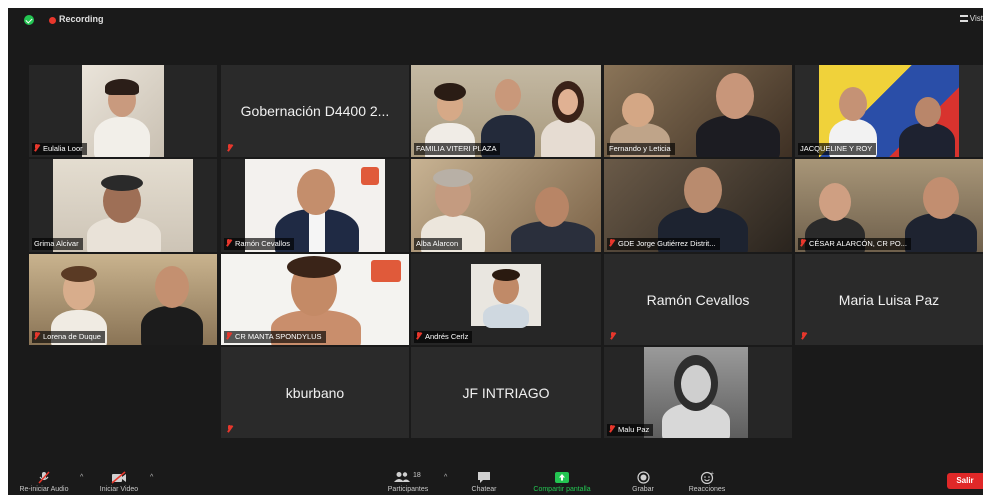 Image resolution: width=983 pixels, height=495 pixels. Describe the element at coordinates (965, 481) in the screenshot. I see `leave-meeting-button: Salir` at that location.